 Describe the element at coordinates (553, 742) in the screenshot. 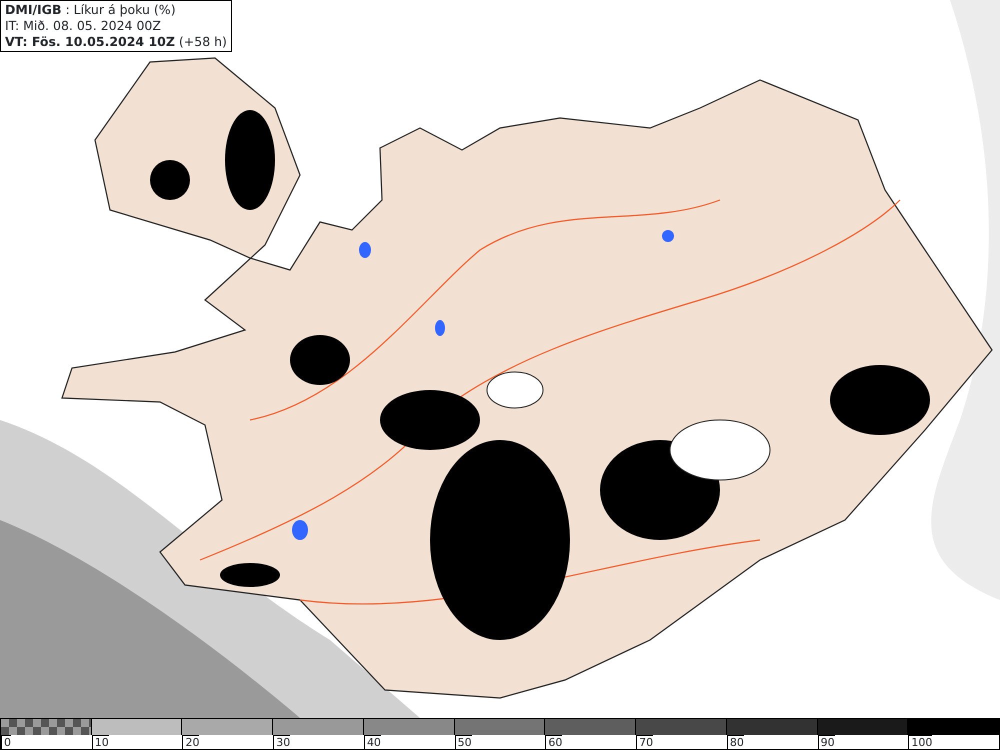

I see `legend-label: 60` at that location.